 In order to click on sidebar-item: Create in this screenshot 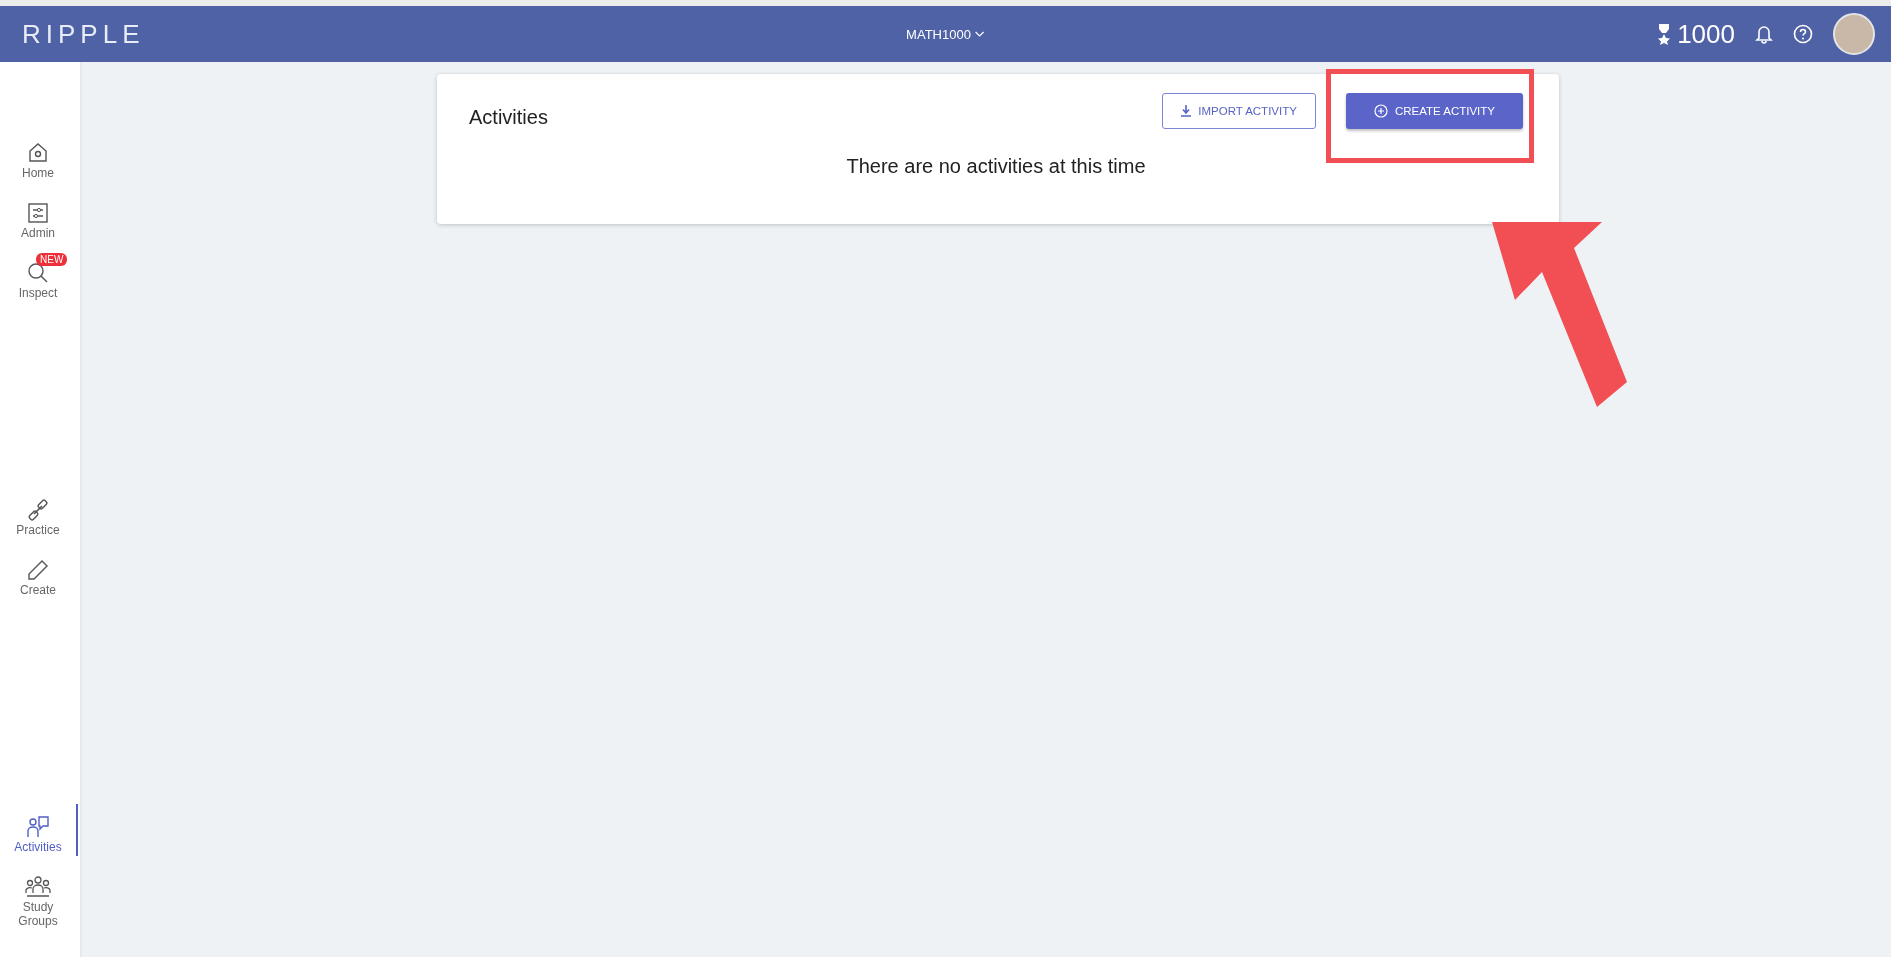, I will do `click(38, 573)`.